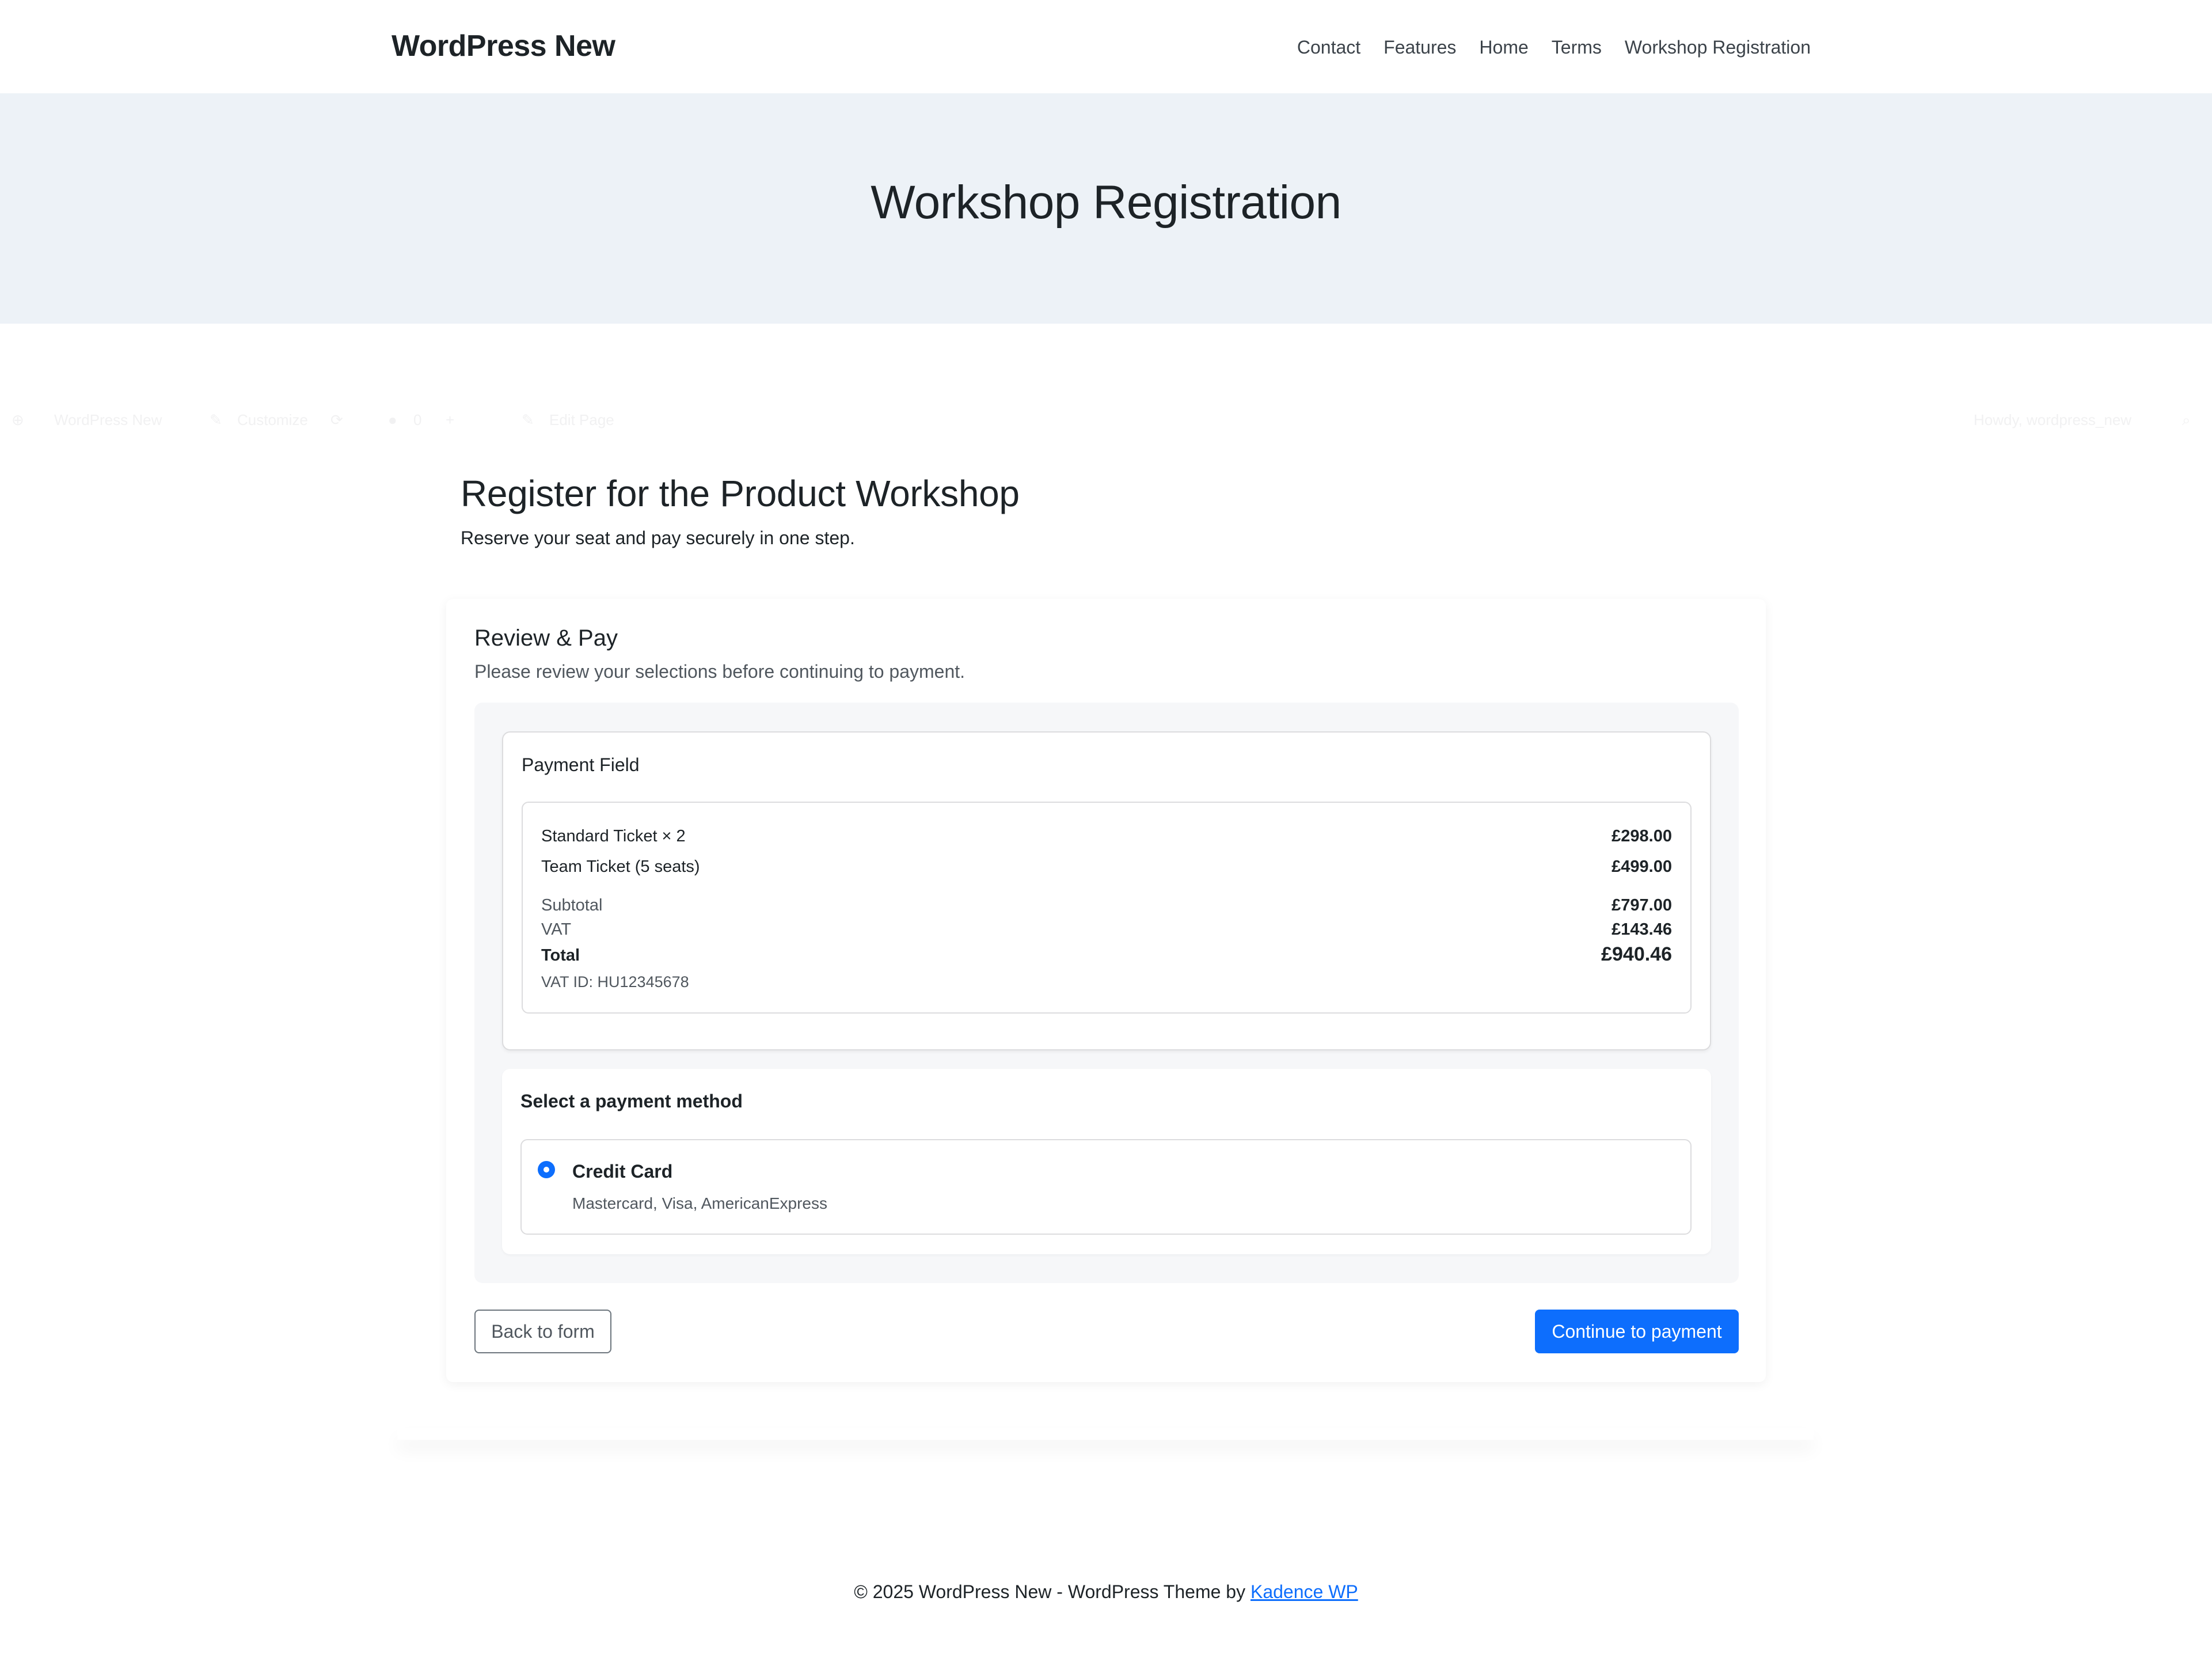 The image size is (2212, 1662). I want to click on admin-bar-howdy: Howdy, wordpress_new, so click(2053, 419).